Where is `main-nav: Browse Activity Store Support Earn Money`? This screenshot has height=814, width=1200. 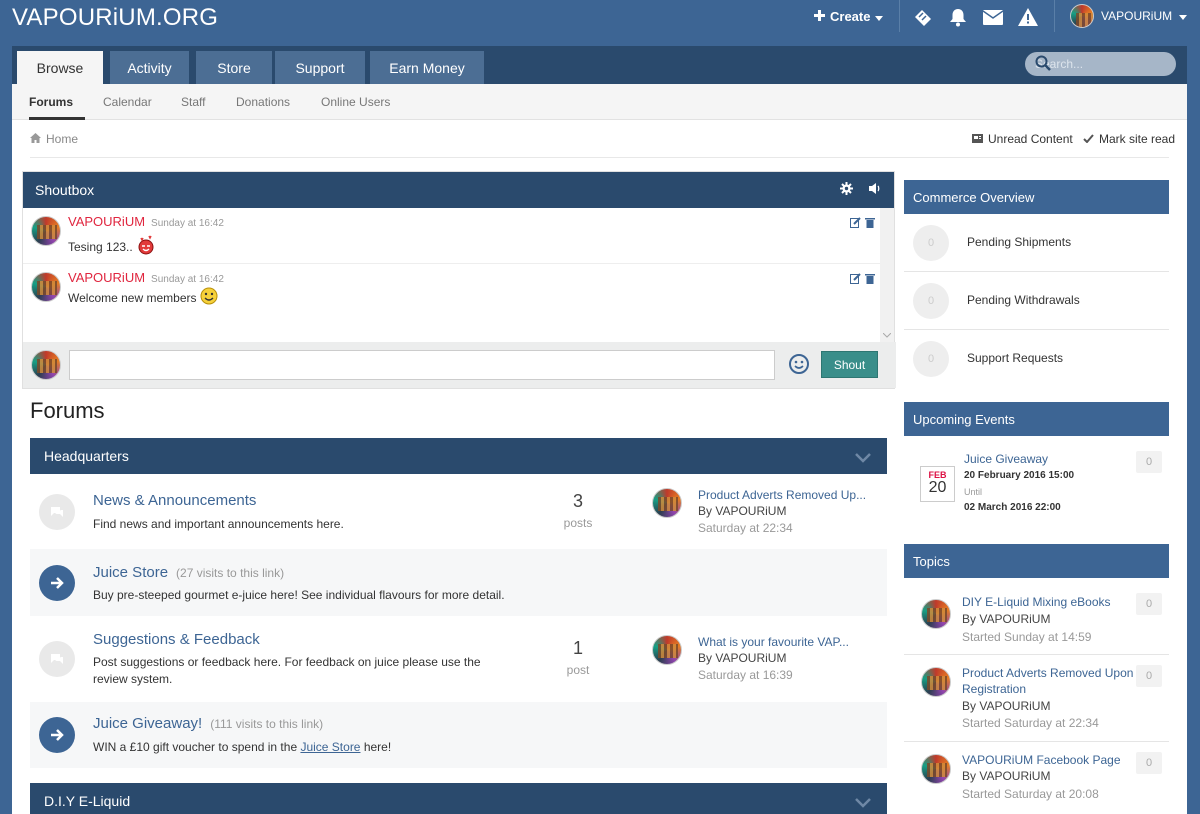
main-nav: Browse Activity Store Support Earn Money is located at coordinates (599, 65).